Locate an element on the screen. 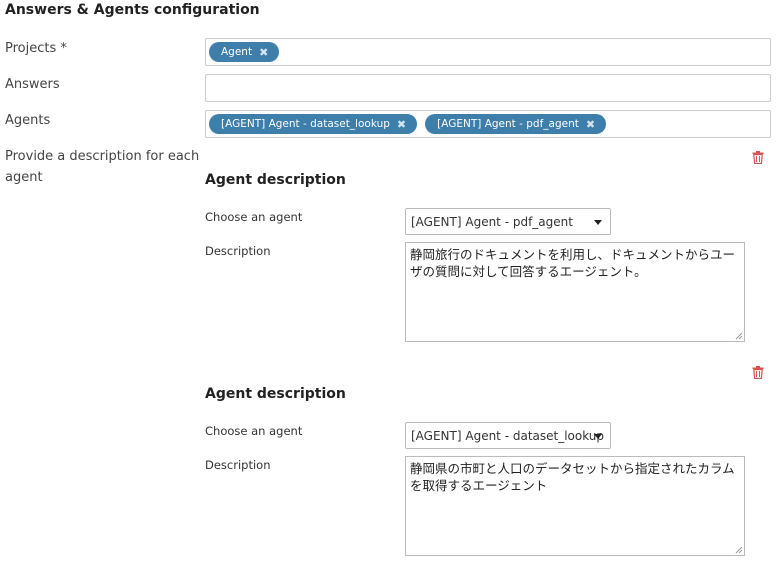 This screenshot has width=776, height=561. answers-input is located at coordinates (488, 88).